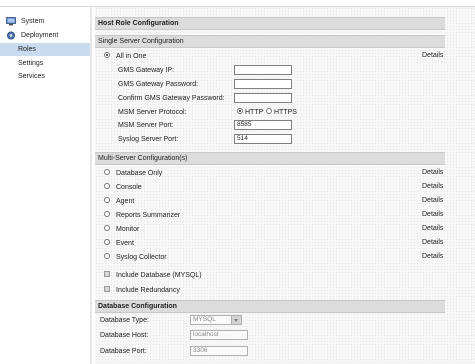 This screenshot has width=475, height=364. I want to click on http-radio, so click(240, 111).